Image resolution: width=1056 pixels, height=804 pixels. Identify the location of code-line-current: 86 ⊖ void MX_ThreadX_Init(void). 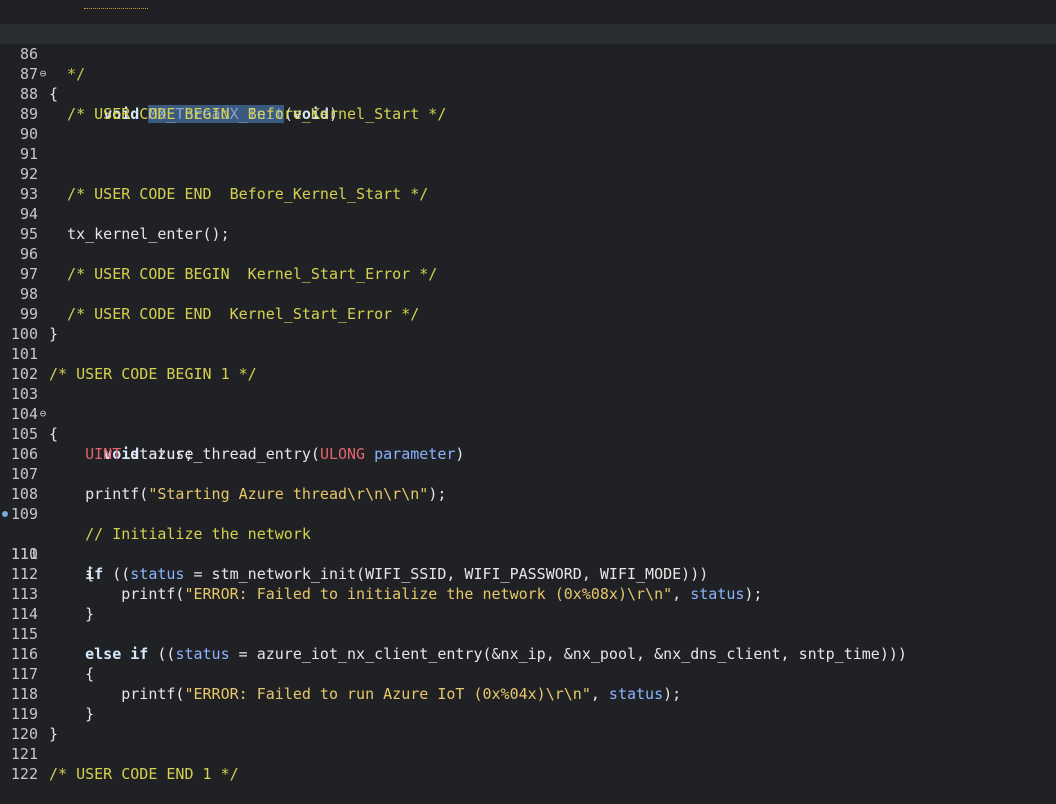
(528, 73).